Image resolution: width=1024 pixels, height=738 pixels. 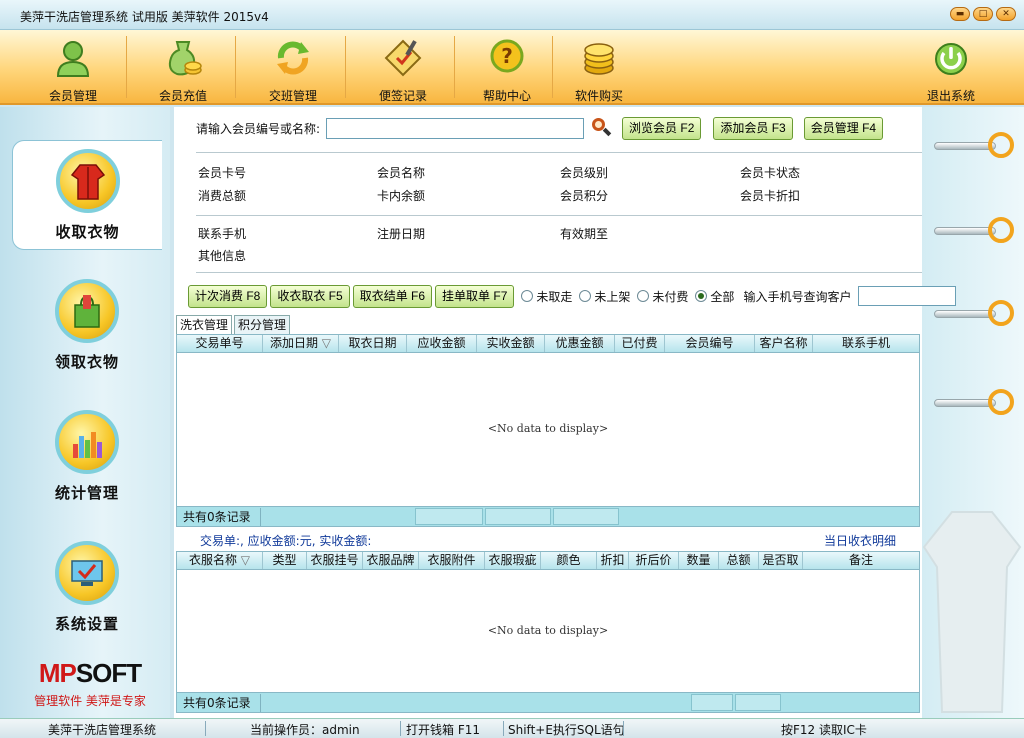 What do you see at coordinates (548, 630) in the screenshot?
I see `empty-message: <No data to display>` at bounding box center [548, 630].